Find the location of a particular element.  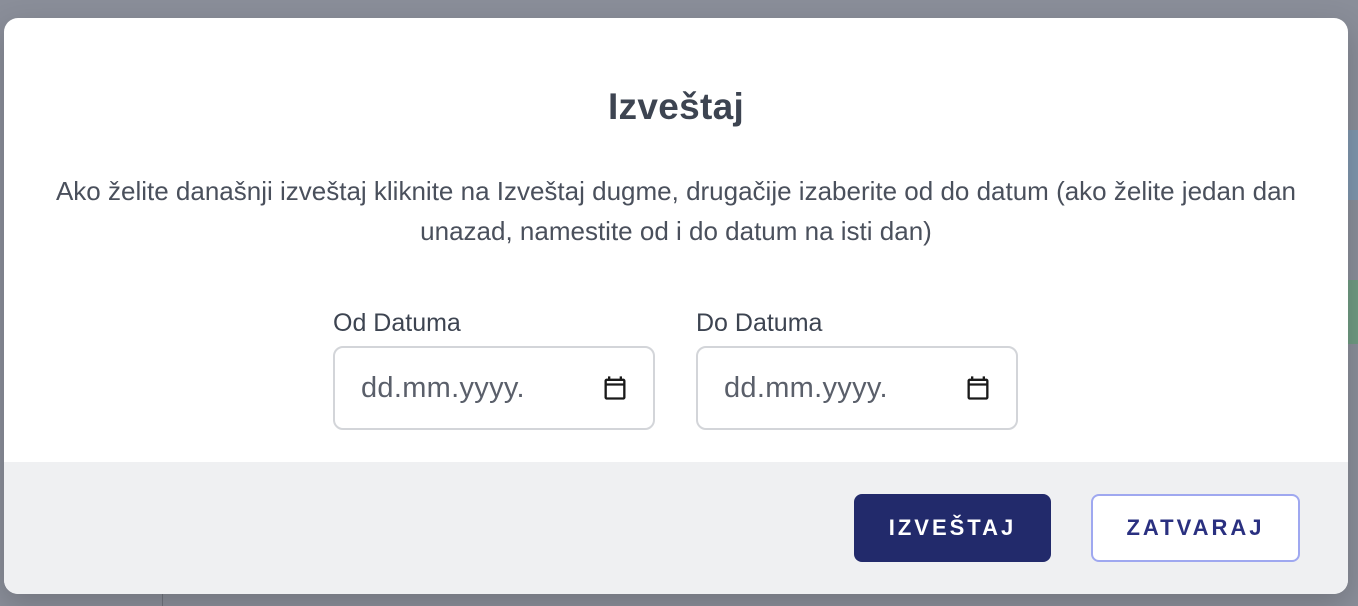

from-date-placeholder: dd.mm.yyyy. is located at coordinates (443, 387).